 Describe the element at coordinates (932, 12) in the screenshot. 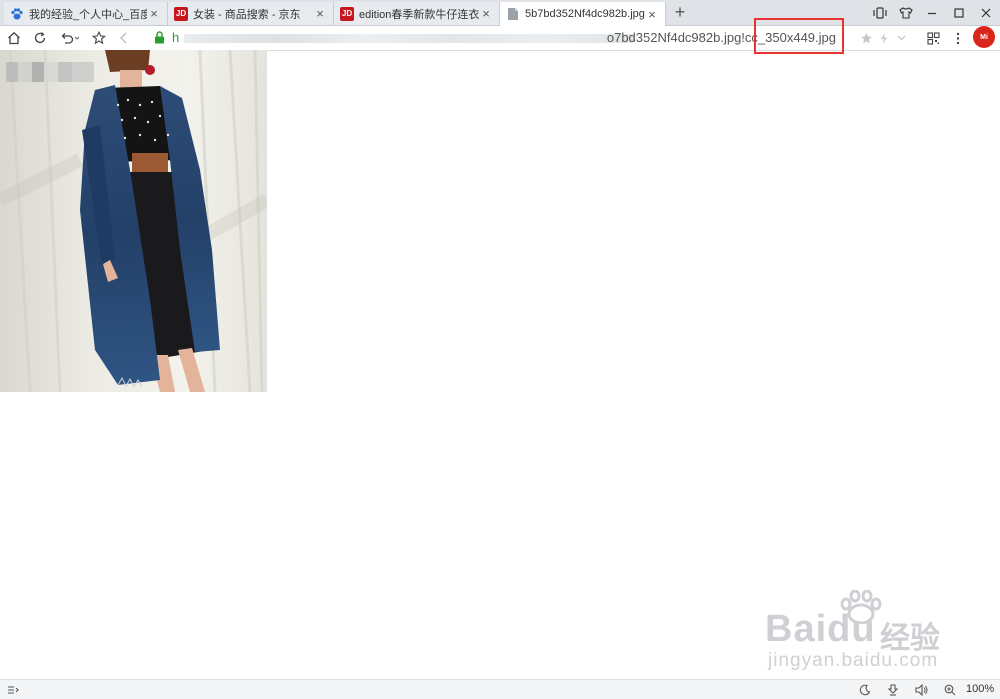

I see `minimize-icon` at that location.